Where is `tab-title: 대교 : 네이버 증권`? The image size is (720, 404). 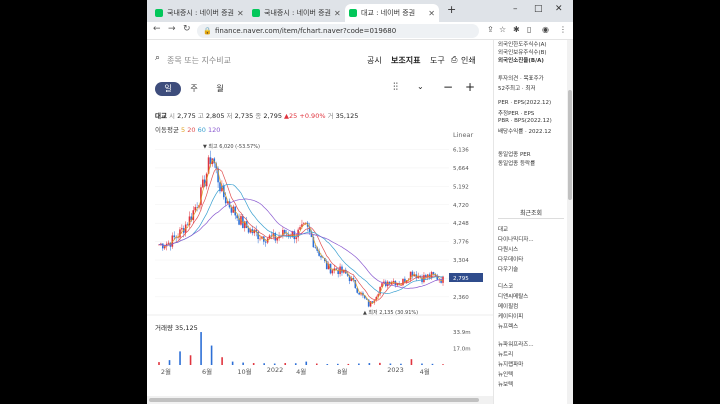 tab-title: 대교 : 네이버 증권 is located at coordinates (388, 13).